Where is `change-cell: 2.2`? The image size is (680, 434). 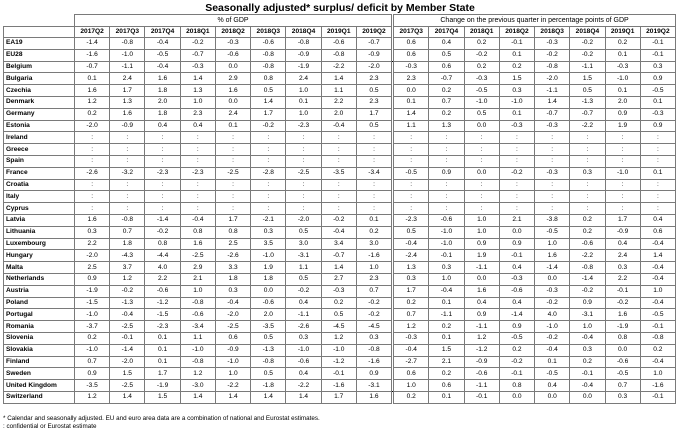
change-cell: 2.2 is located at coordinates (622, 279).